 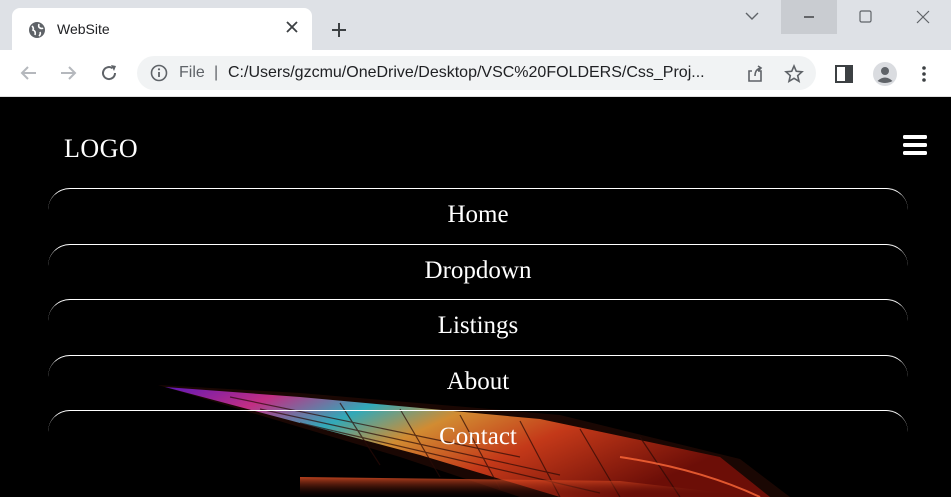 I want to click on nav-item-listings: Listings, so click(x=478, y=327).